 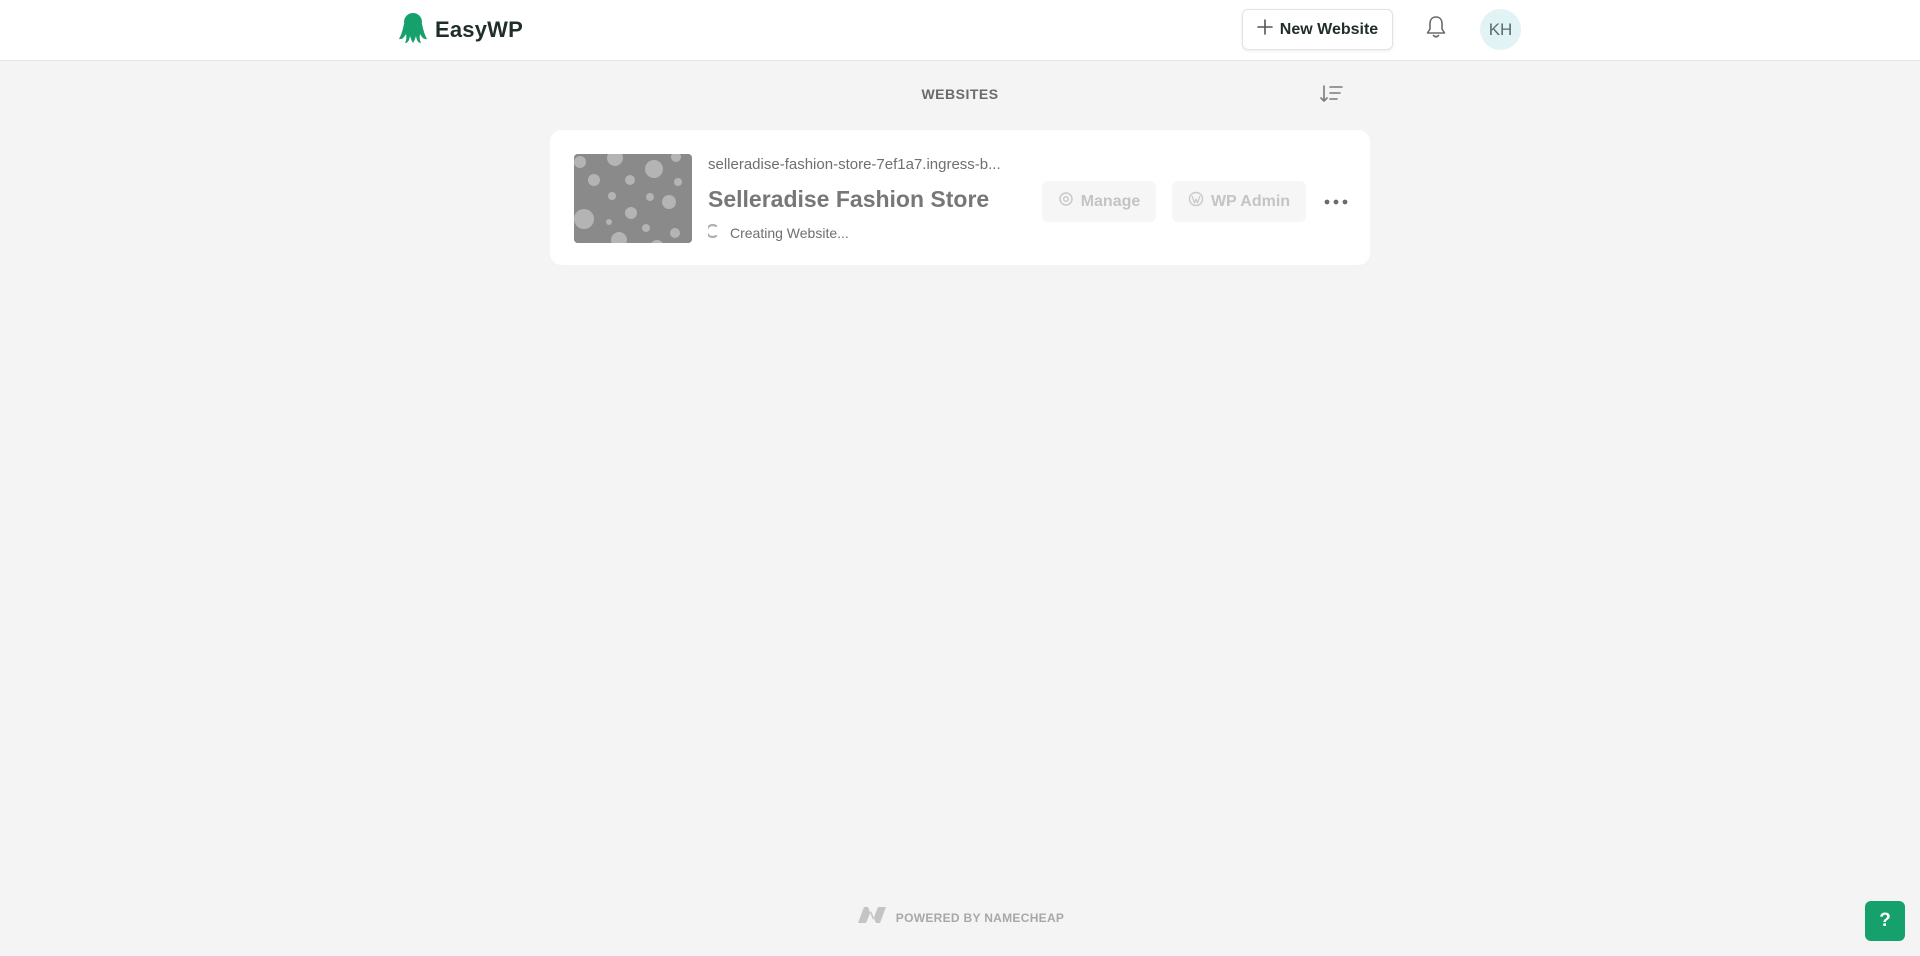 What do you see at coordinates (960, 94) in the screenshot?
I see `websites-section-title: WEBSITES` at bounding box center [960, 94].